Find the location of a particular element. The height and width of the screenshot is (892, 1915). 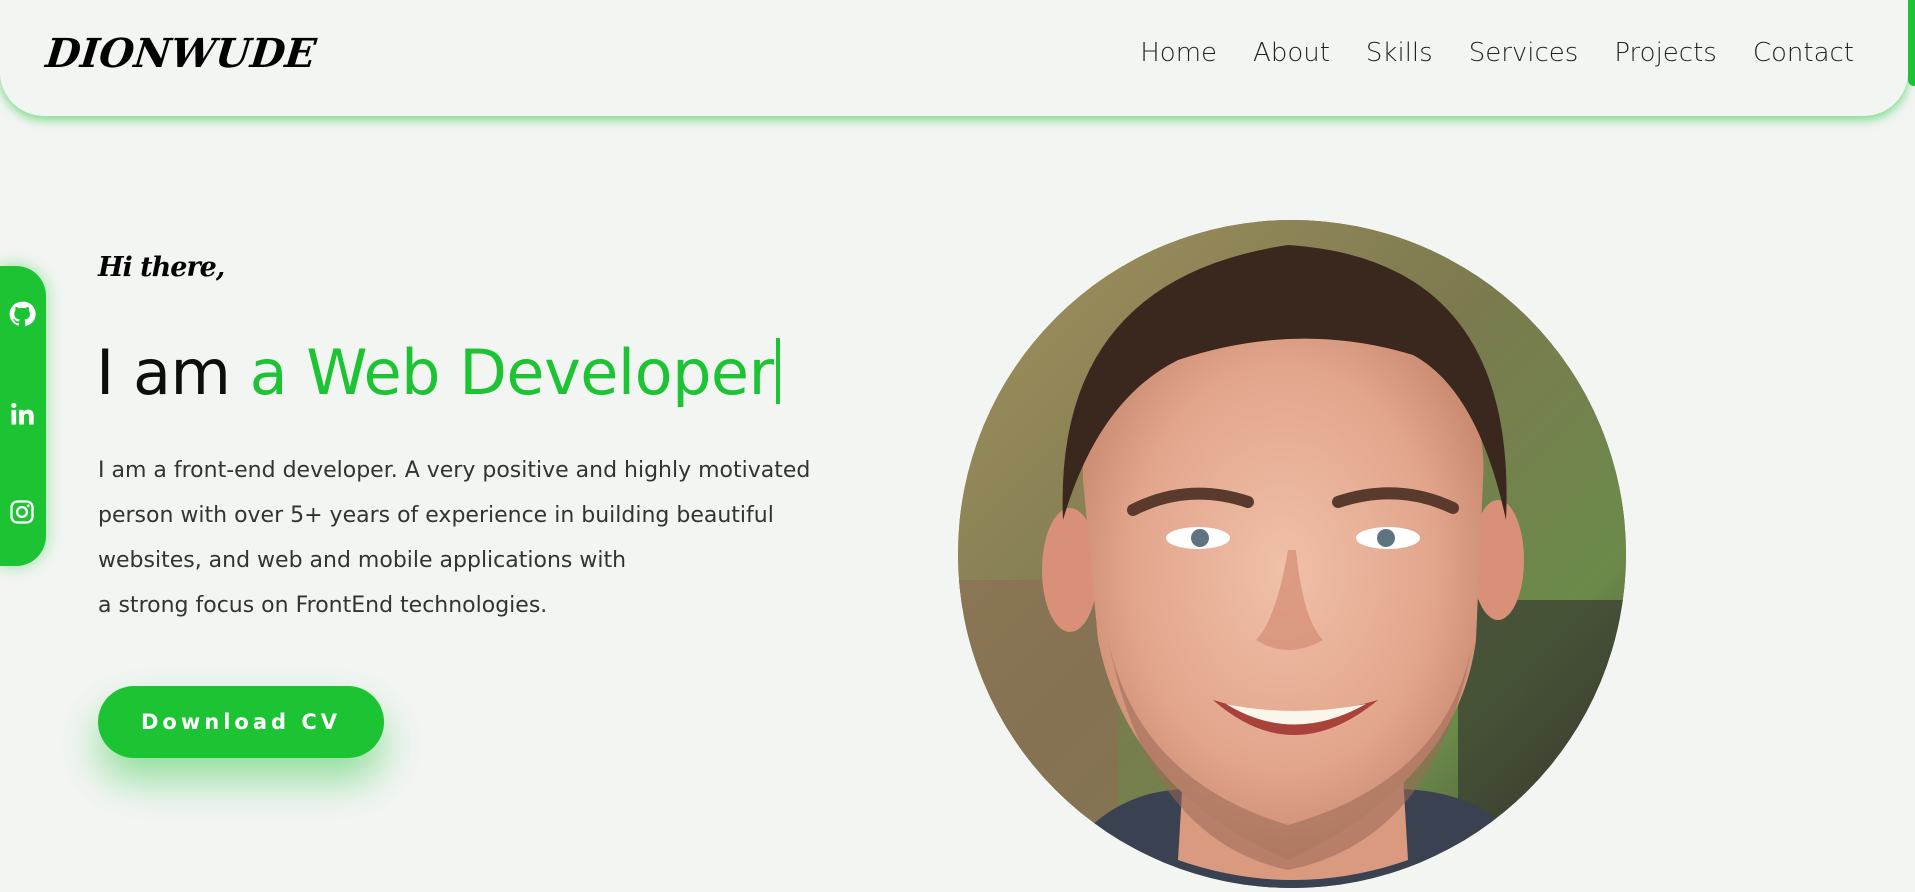

linkedin-icon is located at coordinates (22, 414).